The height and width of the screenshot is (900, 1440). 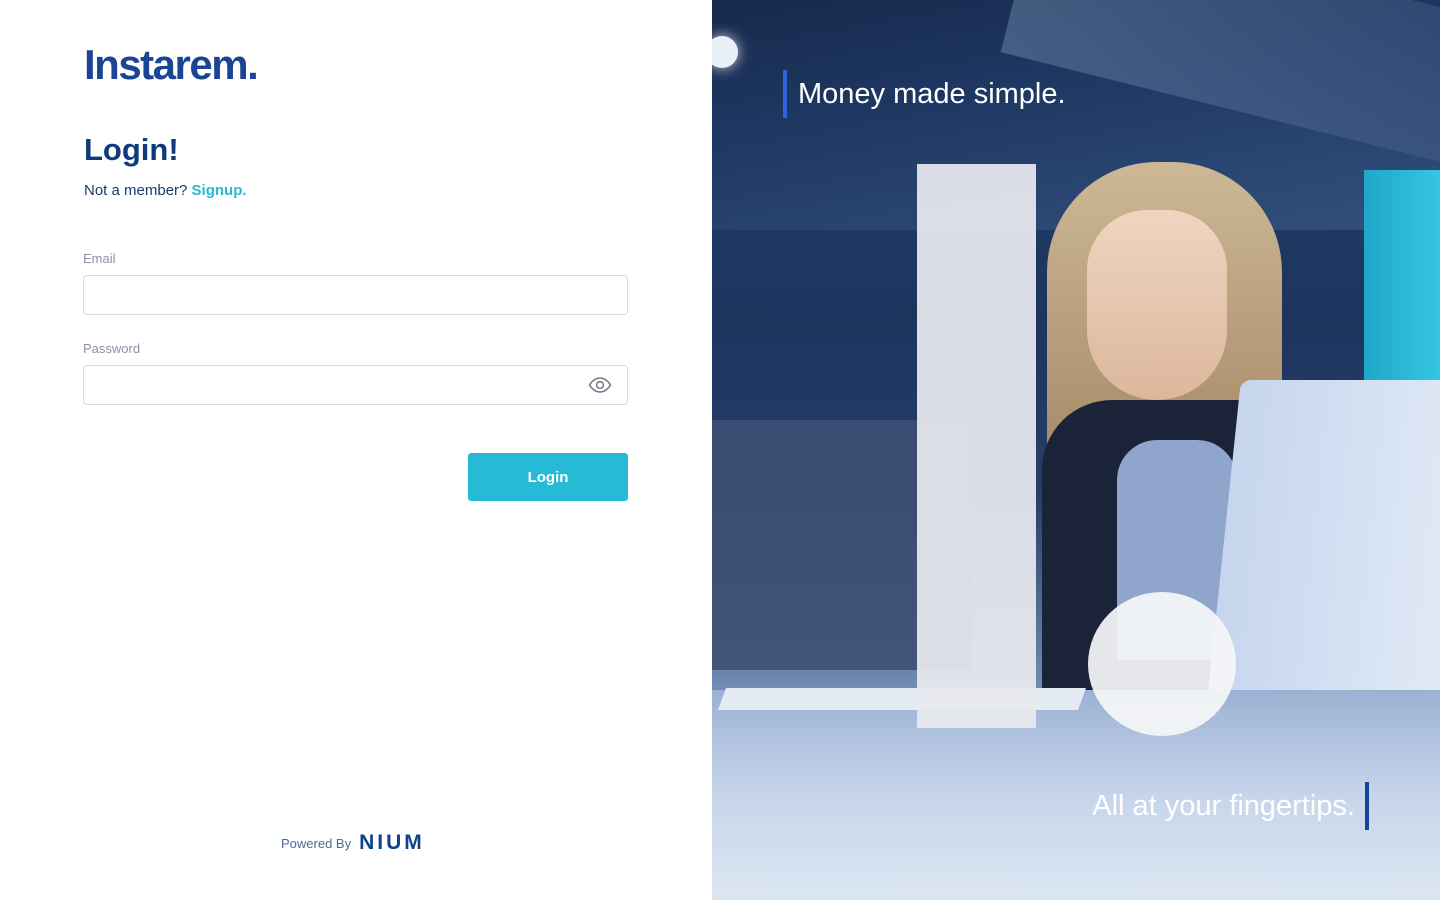 What do you see at coordinates (316, 843) in the screenshot?
I see `powered-by-text: Powered By` at bounding box center [316, 843].